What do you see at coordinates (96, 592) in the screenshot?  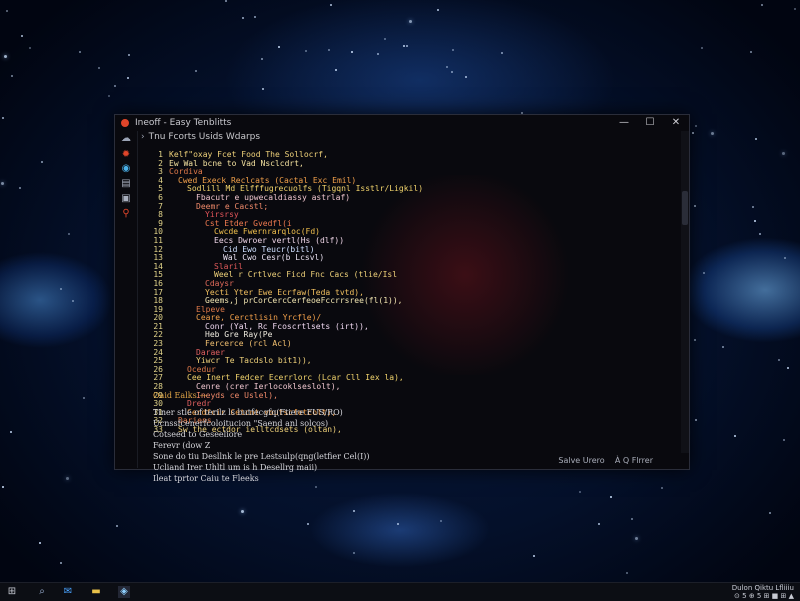 I see `files-icon: ▬` at bounding box center [96, 592].